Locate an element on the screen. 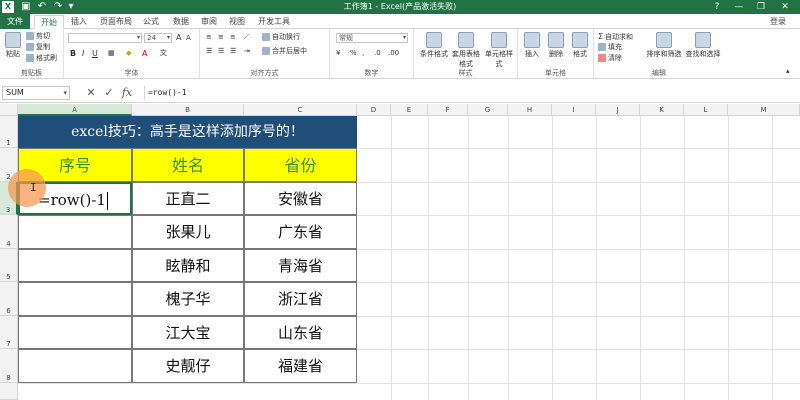 The image size is (800, 400). province-cell: 安徽省 is located at coordinates (300, 198).